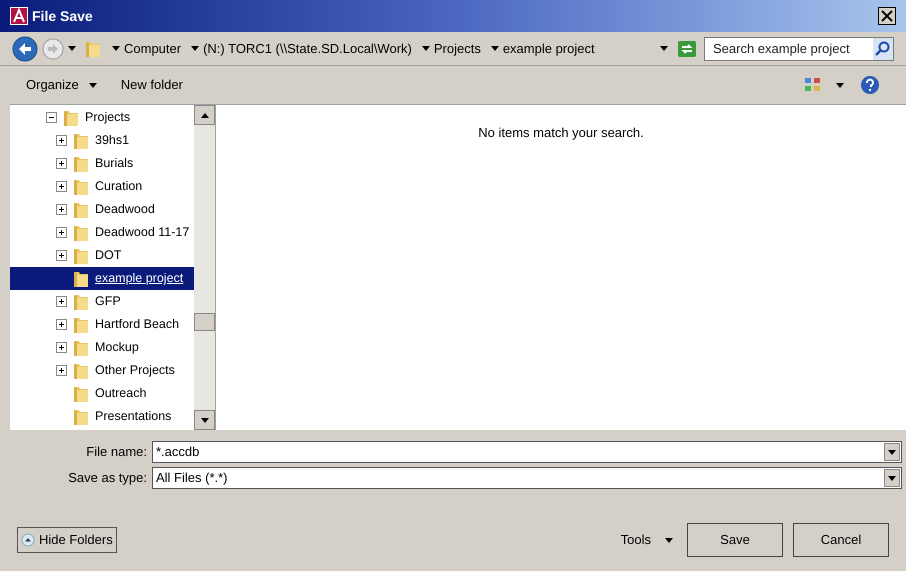 The width and height of the screenshot is (906, 571). I want to click on tree-item: Hartford Beach, so click(137, 324).